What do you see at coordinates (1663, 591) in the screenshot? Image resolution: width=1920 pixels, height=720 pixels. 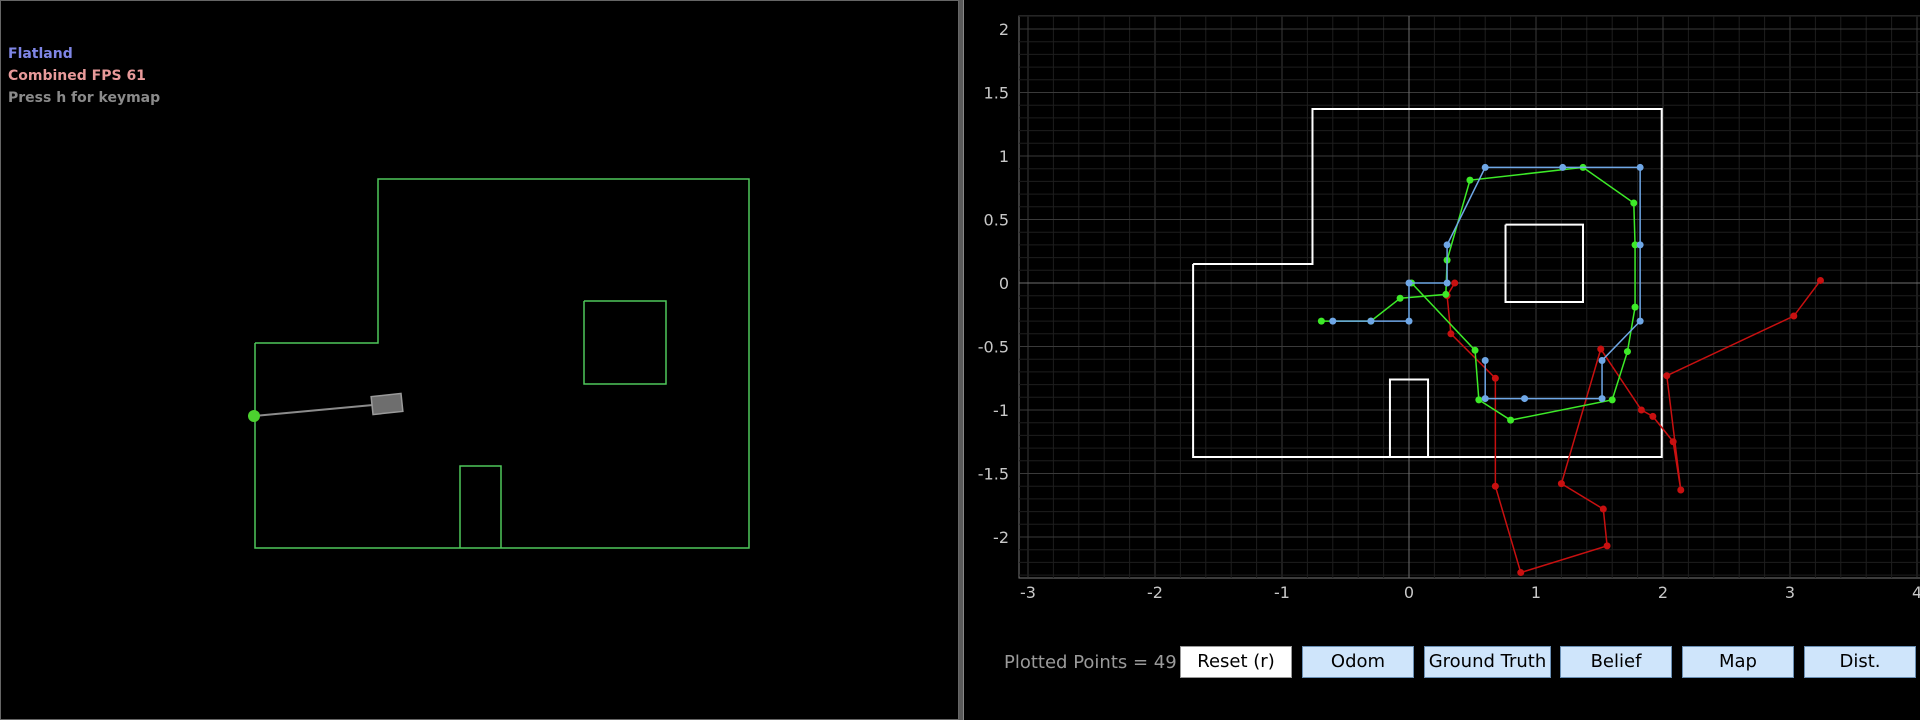 I see `x-tick-label: 2` at bounding box center [1663, 591].